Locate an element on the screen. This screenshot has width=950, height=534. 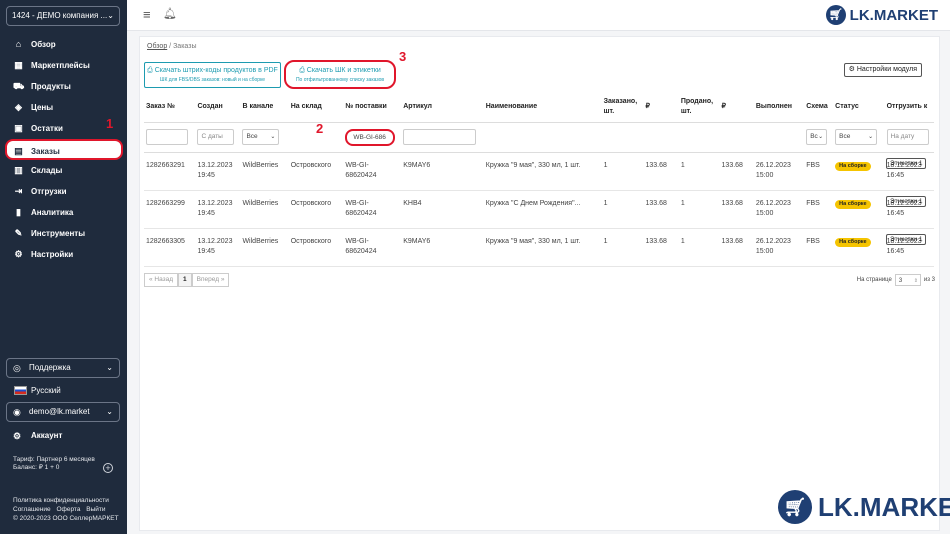
created-filter-input: С даты is located at coordinates (216, 137).